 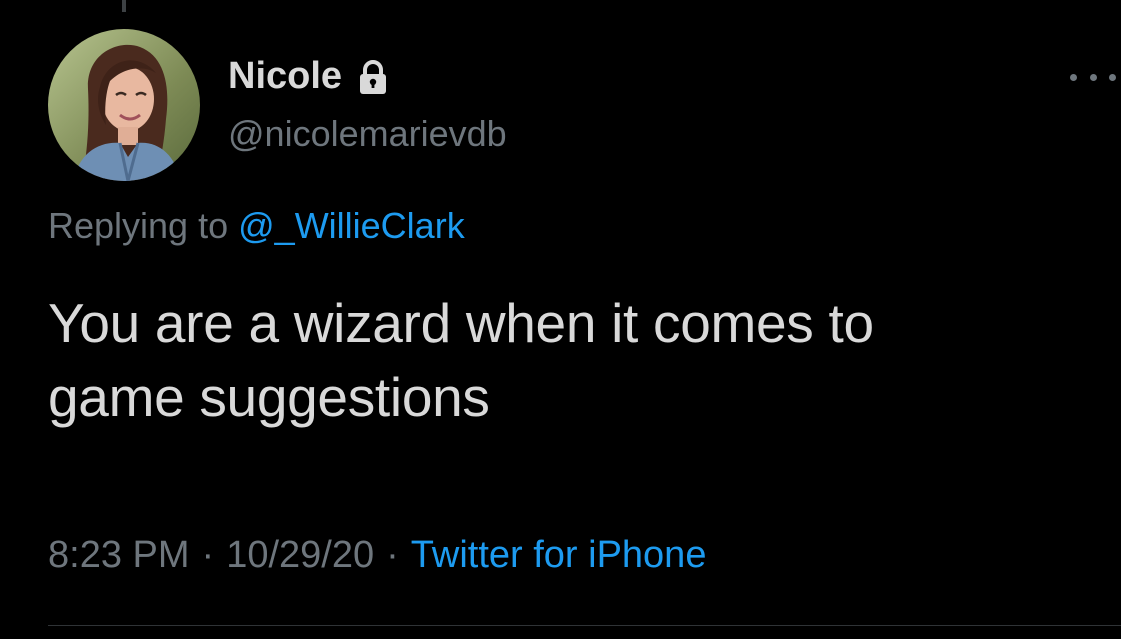 What do you see at coordinates (119, 555) in the screenshot?
I see `tweet-time: 8:23 PM` at bounding box center [119, 555].